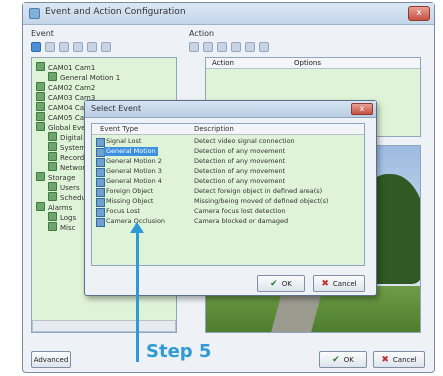 This screenshot has height=376, width=443. I want to click on action-toolbar, so click(289, 48).